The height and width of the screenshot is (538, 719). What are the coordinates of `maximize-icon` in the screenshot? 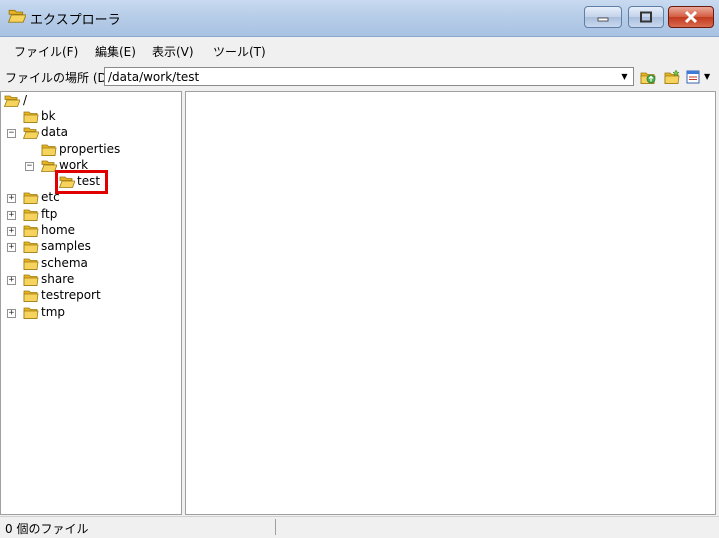 It's located at (646, 17).